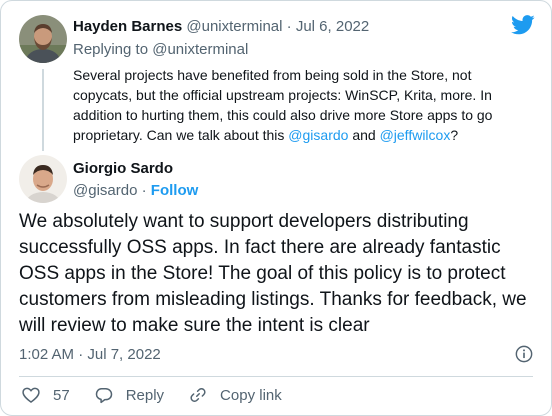  What do you see at coordinates (198, 395) in the screenshot?
I see `link-icon` at bounding box center [198, 395].